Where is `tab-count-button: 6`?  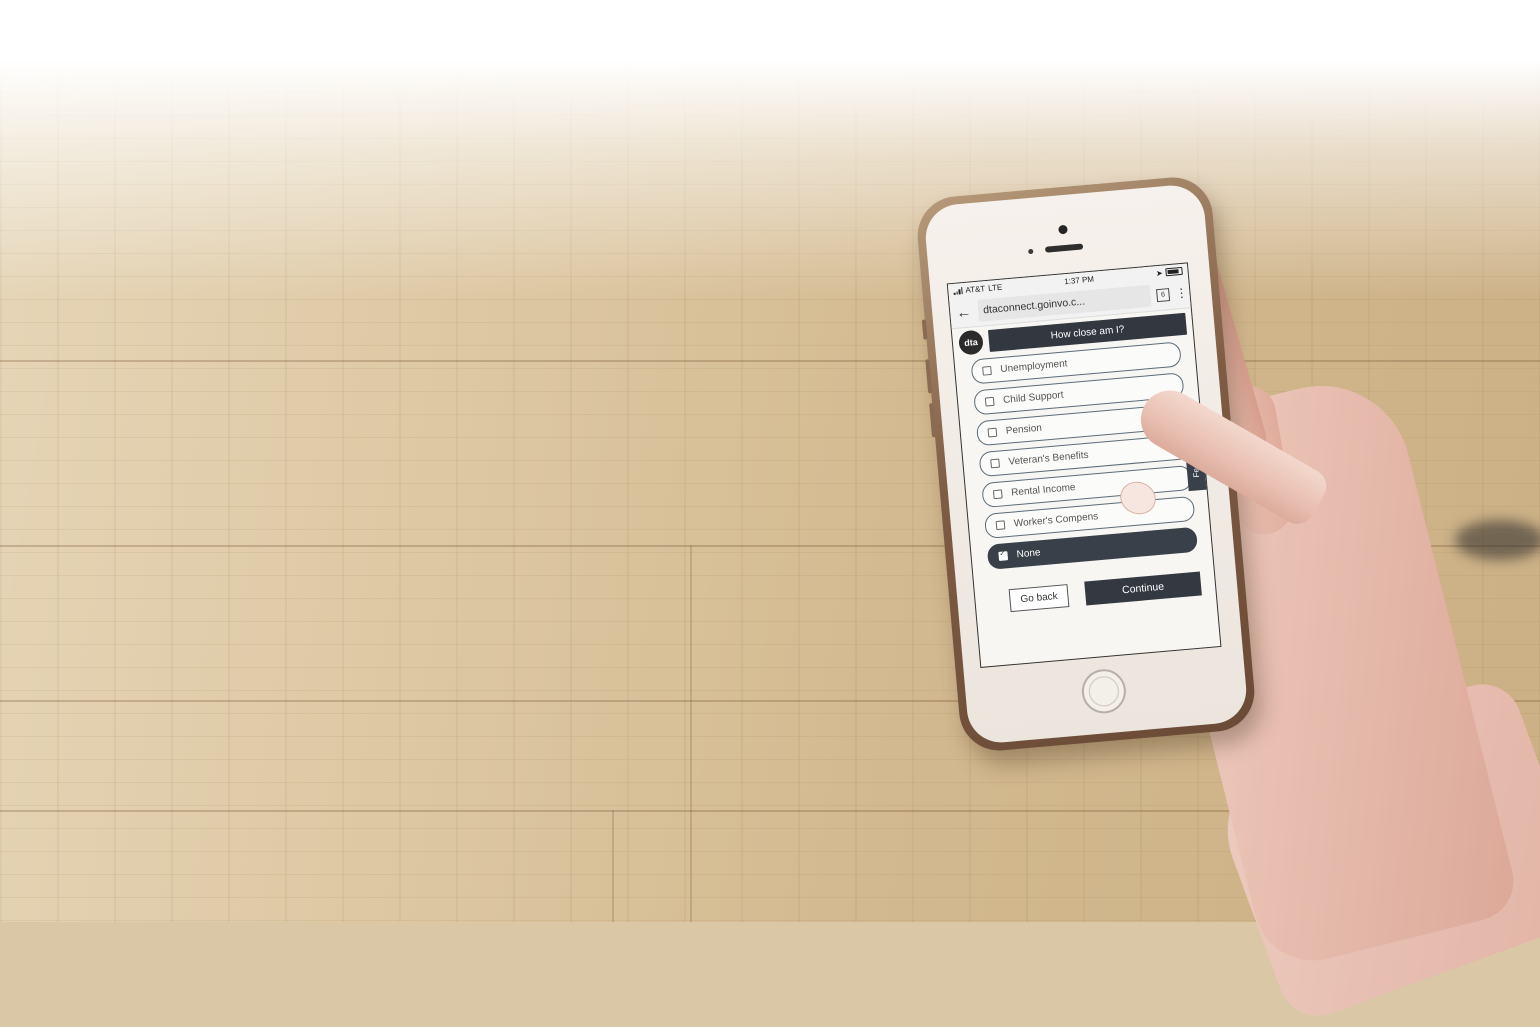 tab-count-button: 6 is located at coordinates (1163, 294).